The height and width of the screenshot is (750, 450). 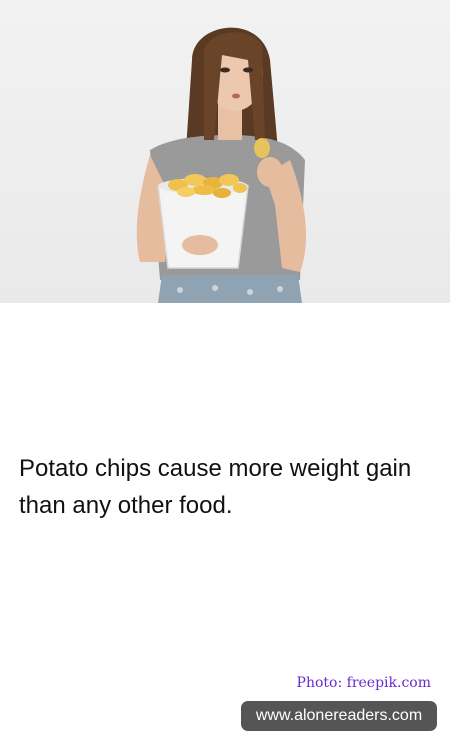 What do you see at coordinates (363, 683) in the screenshot?
I see `photo-credit: Photo: freepik.com` at bounding box center [363, 683].